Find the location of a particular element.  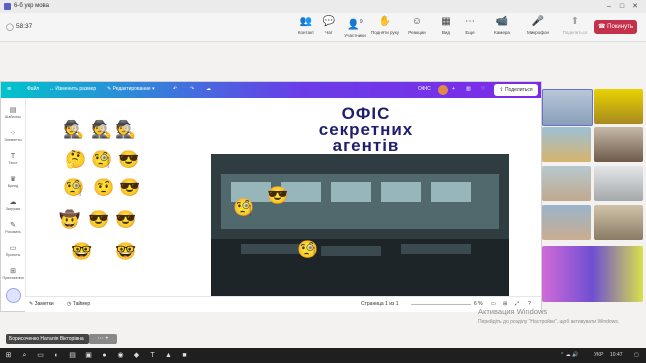

draw-icon: ✎ is located at coordinates (13, 225).